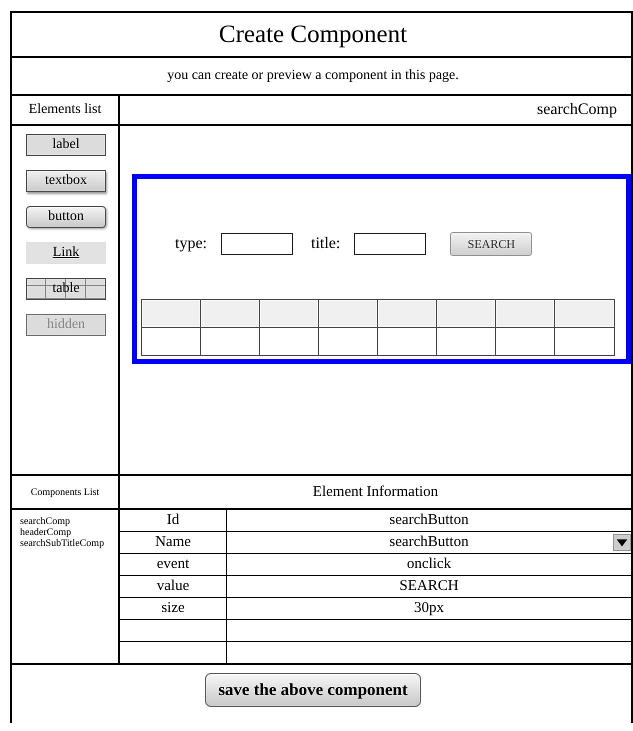 This screenshot has height=731, width=633. What do you see at coordinates (491, 244) in the screenshot?
I see `search-button: SEARCH` at bounding box center [491, 244].